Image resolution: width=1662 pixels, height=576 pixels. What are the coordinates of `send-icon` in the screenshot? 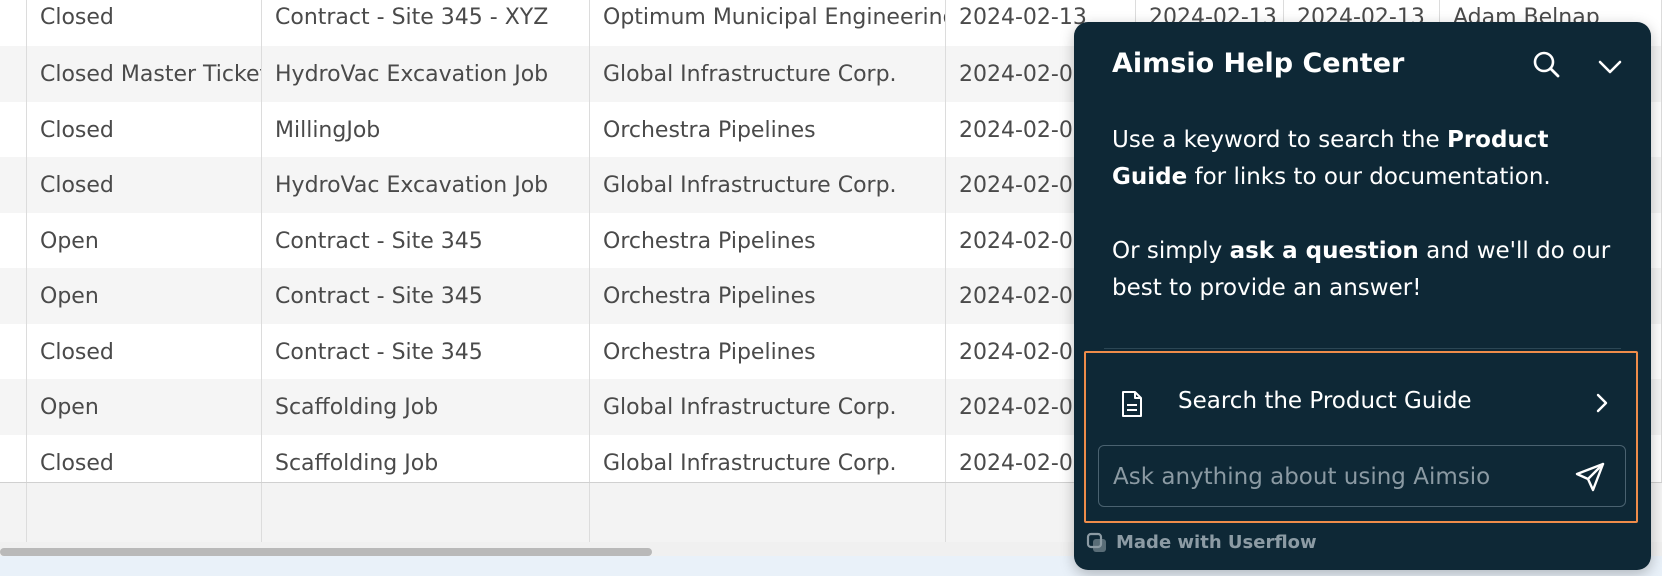 It's located at (1590, 477).